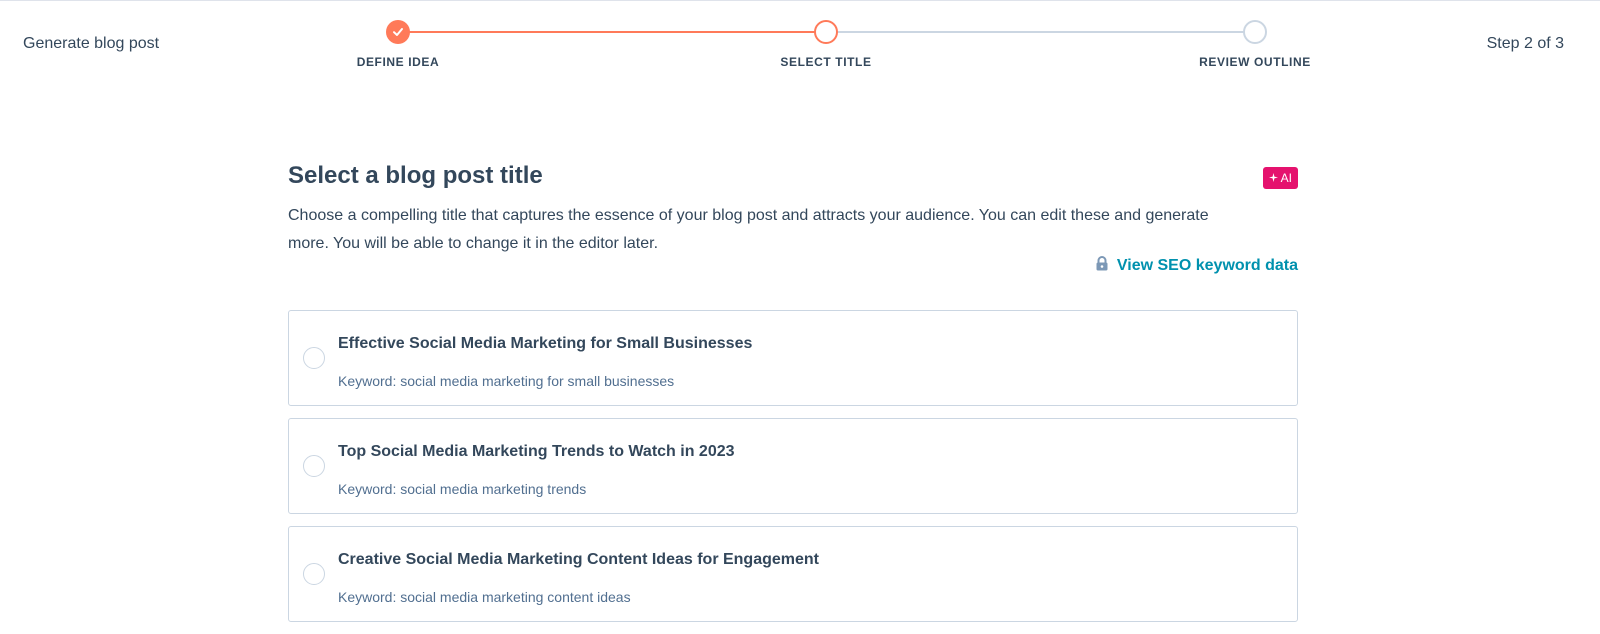  What do you see at coordinates (800, 45) in the screenshot?
I see `progress-stepper: DEFINE IDEA SELECT TITLE REVIEW OUTLINE` at bounding box center [800, 45].